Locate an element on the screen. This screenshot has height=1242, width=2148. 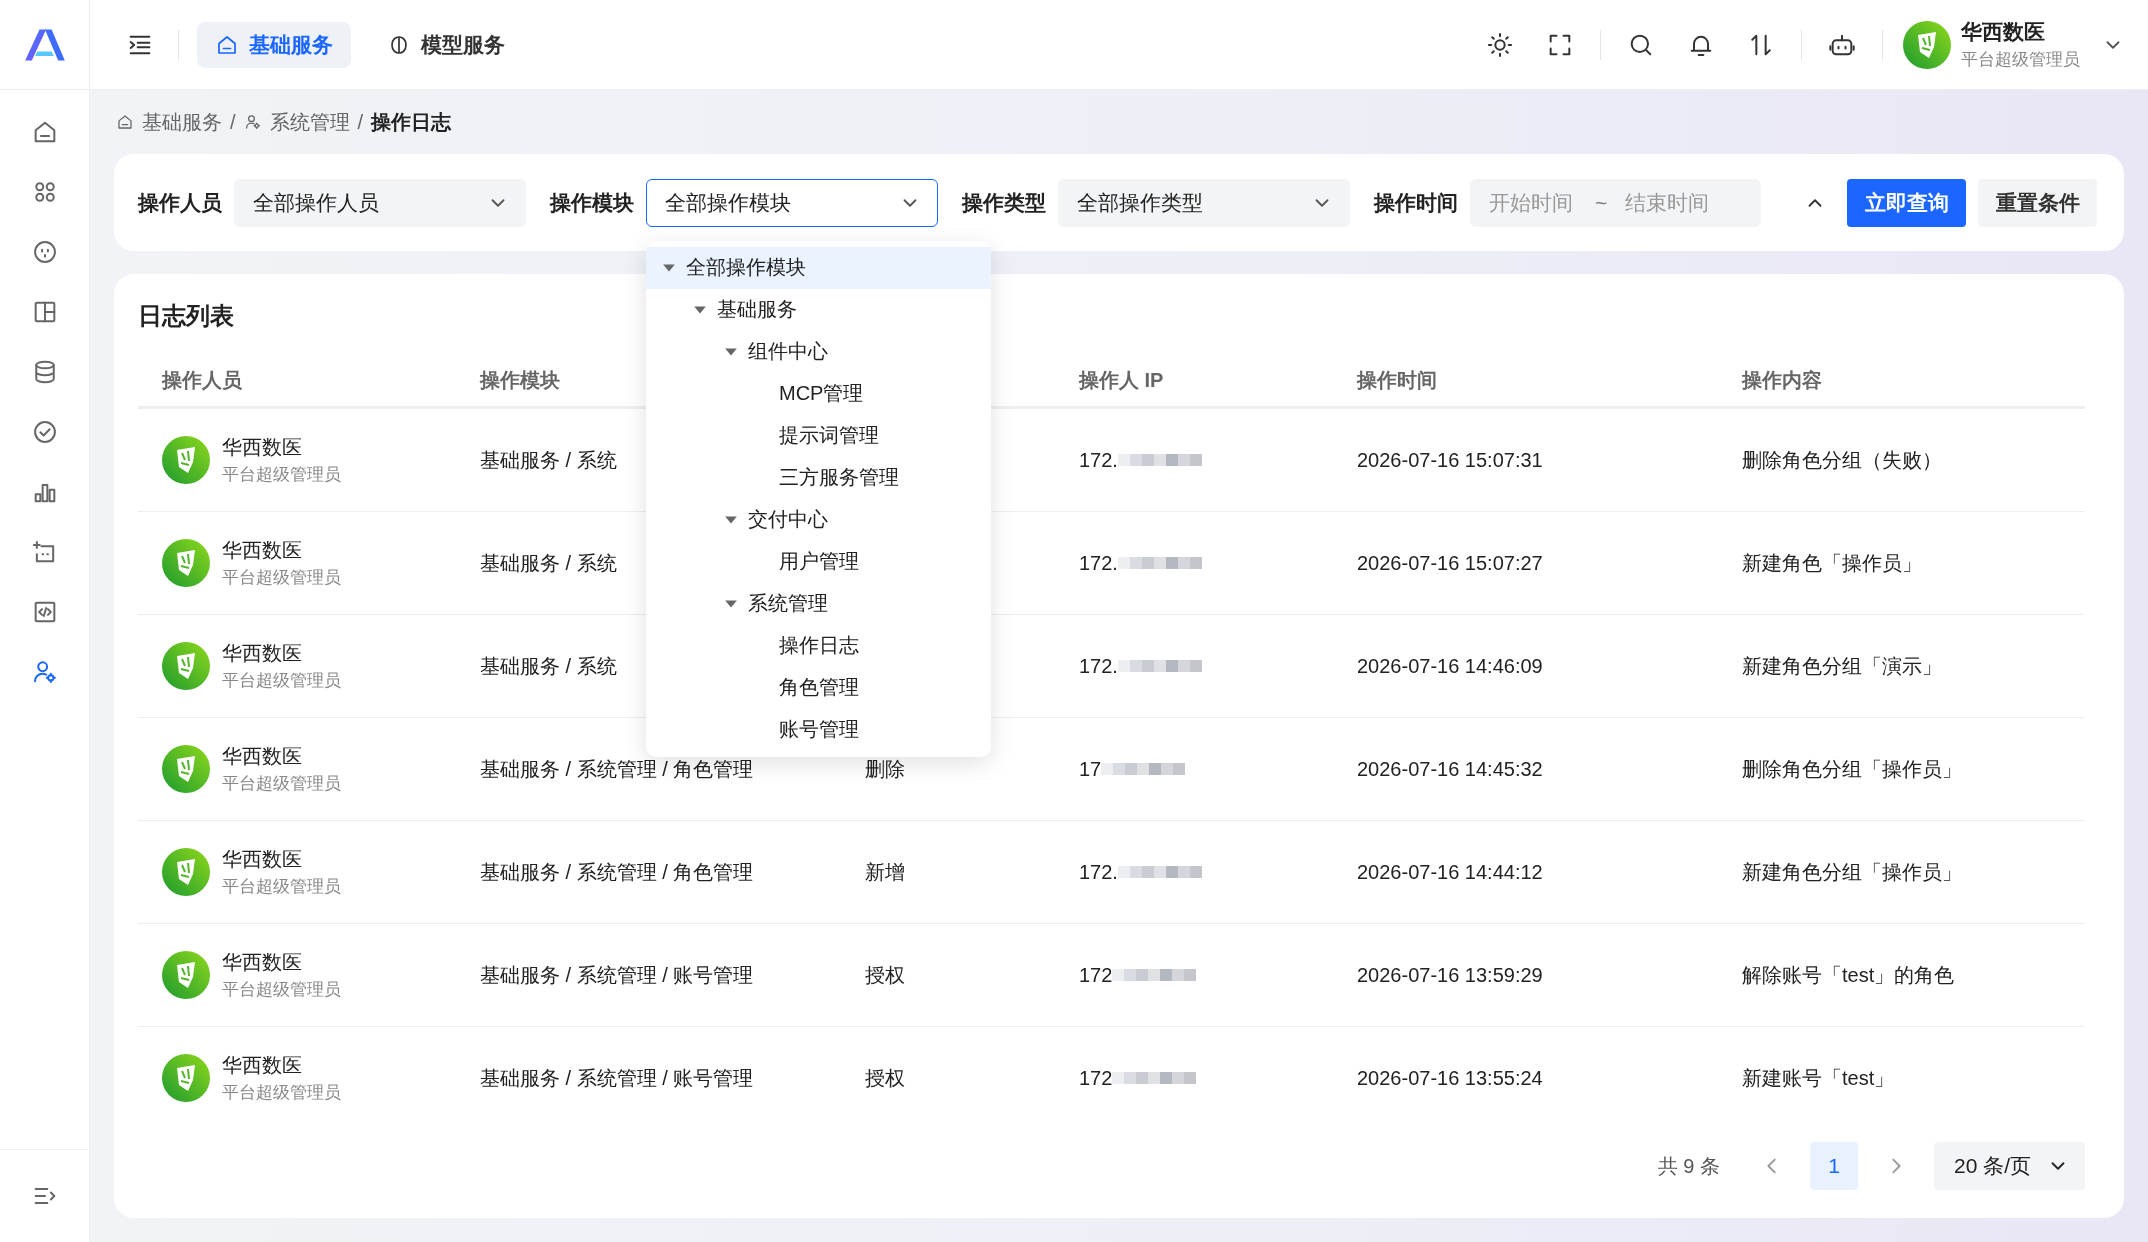
table-cell: 2026-07-16 14:44:12 is located at coordinates (1450, 872).